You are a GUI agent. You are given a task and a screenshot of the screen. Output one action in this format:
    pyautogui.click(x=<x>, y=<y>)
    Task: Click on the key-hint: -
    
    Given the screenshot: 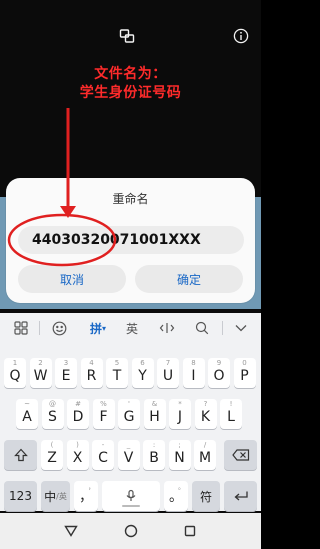 What is the action you would take?
    pyautogui.click(x=103, y=445)
    